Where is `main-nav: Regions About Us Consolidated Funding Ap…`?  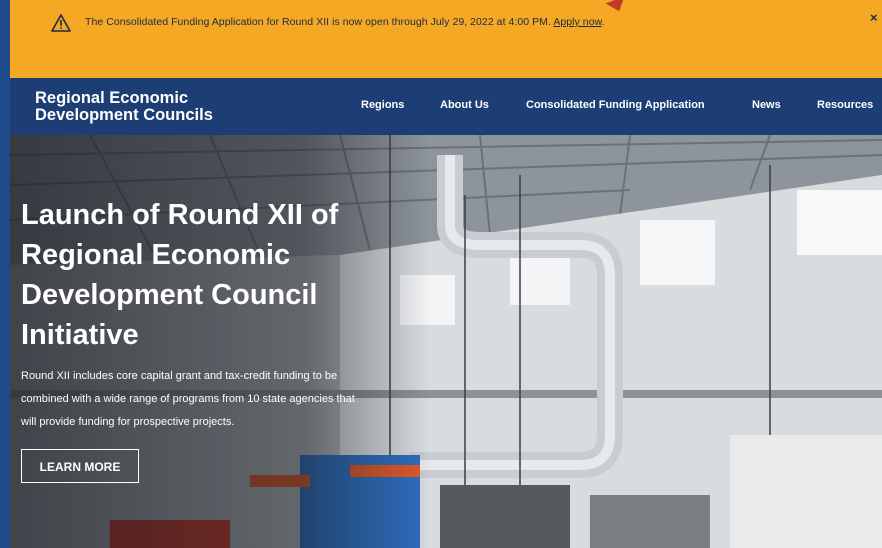 main-nav: Regions About Us Consolidated Funding Ap… is located at coordinates (446, 107).